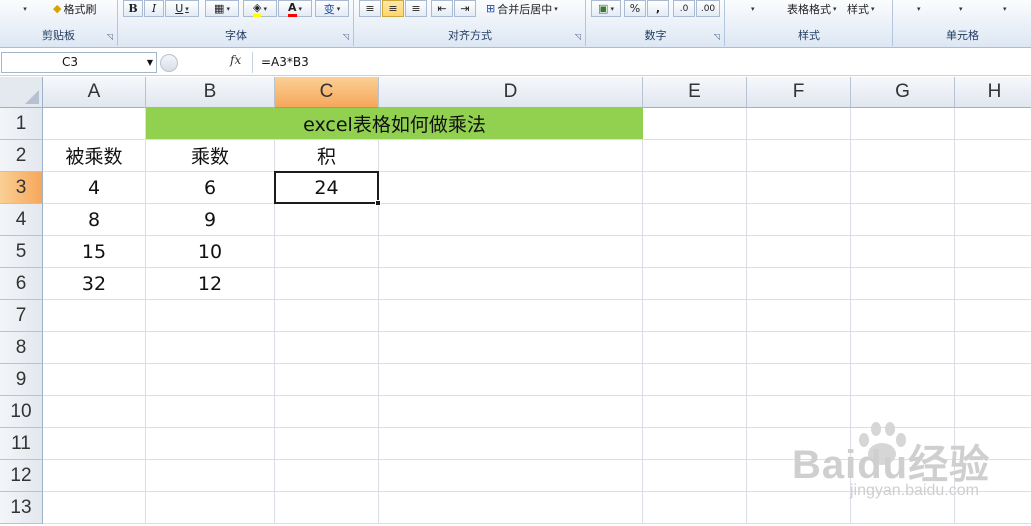  I want to click on cell-f1, so click(799, 124).